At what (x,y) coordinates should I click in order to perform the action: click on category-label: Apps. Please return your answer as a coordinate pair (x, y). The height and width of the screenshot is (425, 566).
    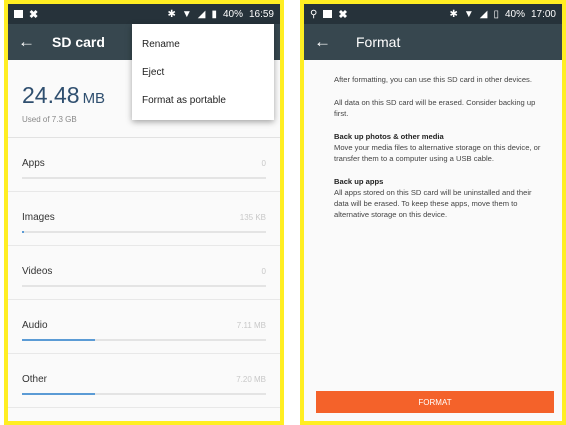
    Looking at the image, I should click on (33, 163).